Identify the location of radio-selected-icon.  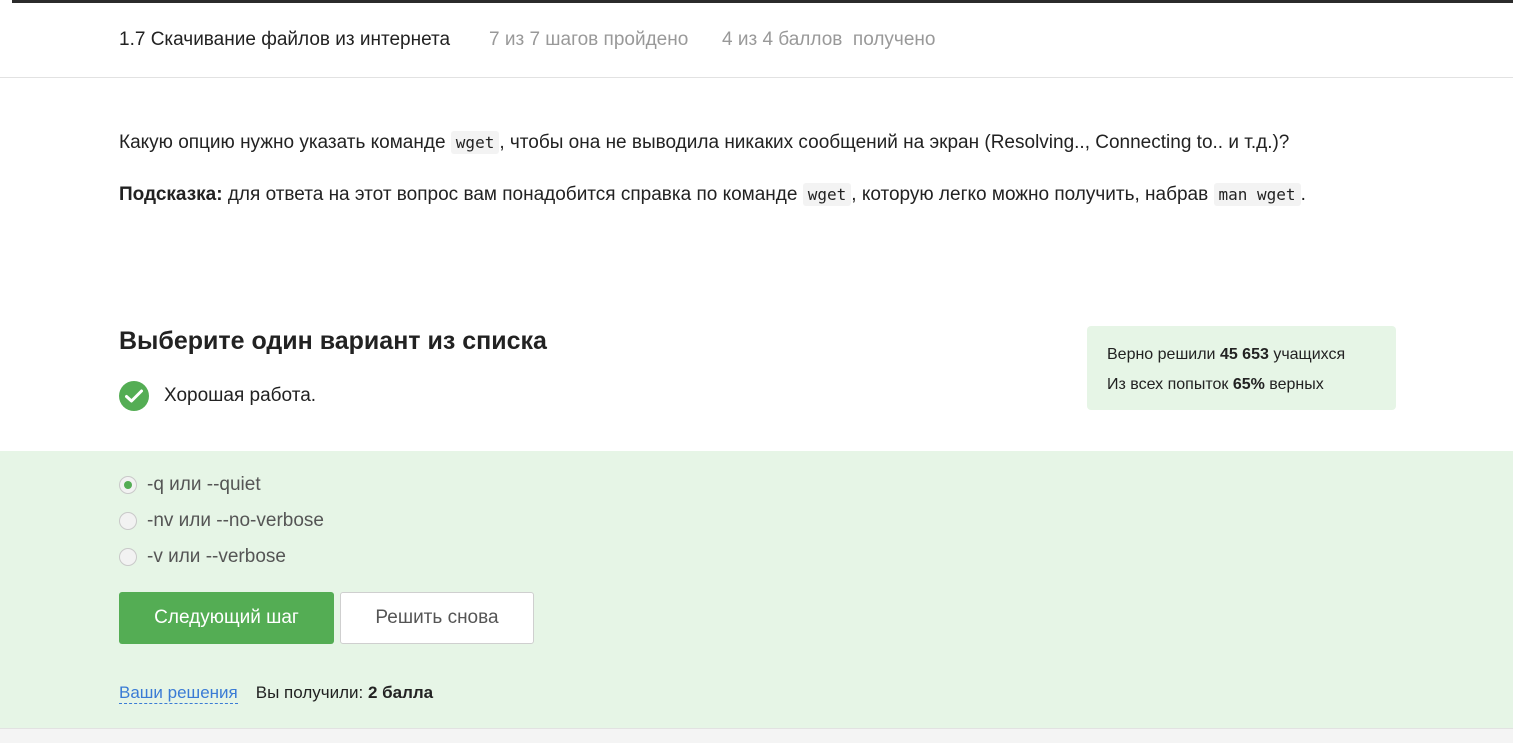
(128, 485).